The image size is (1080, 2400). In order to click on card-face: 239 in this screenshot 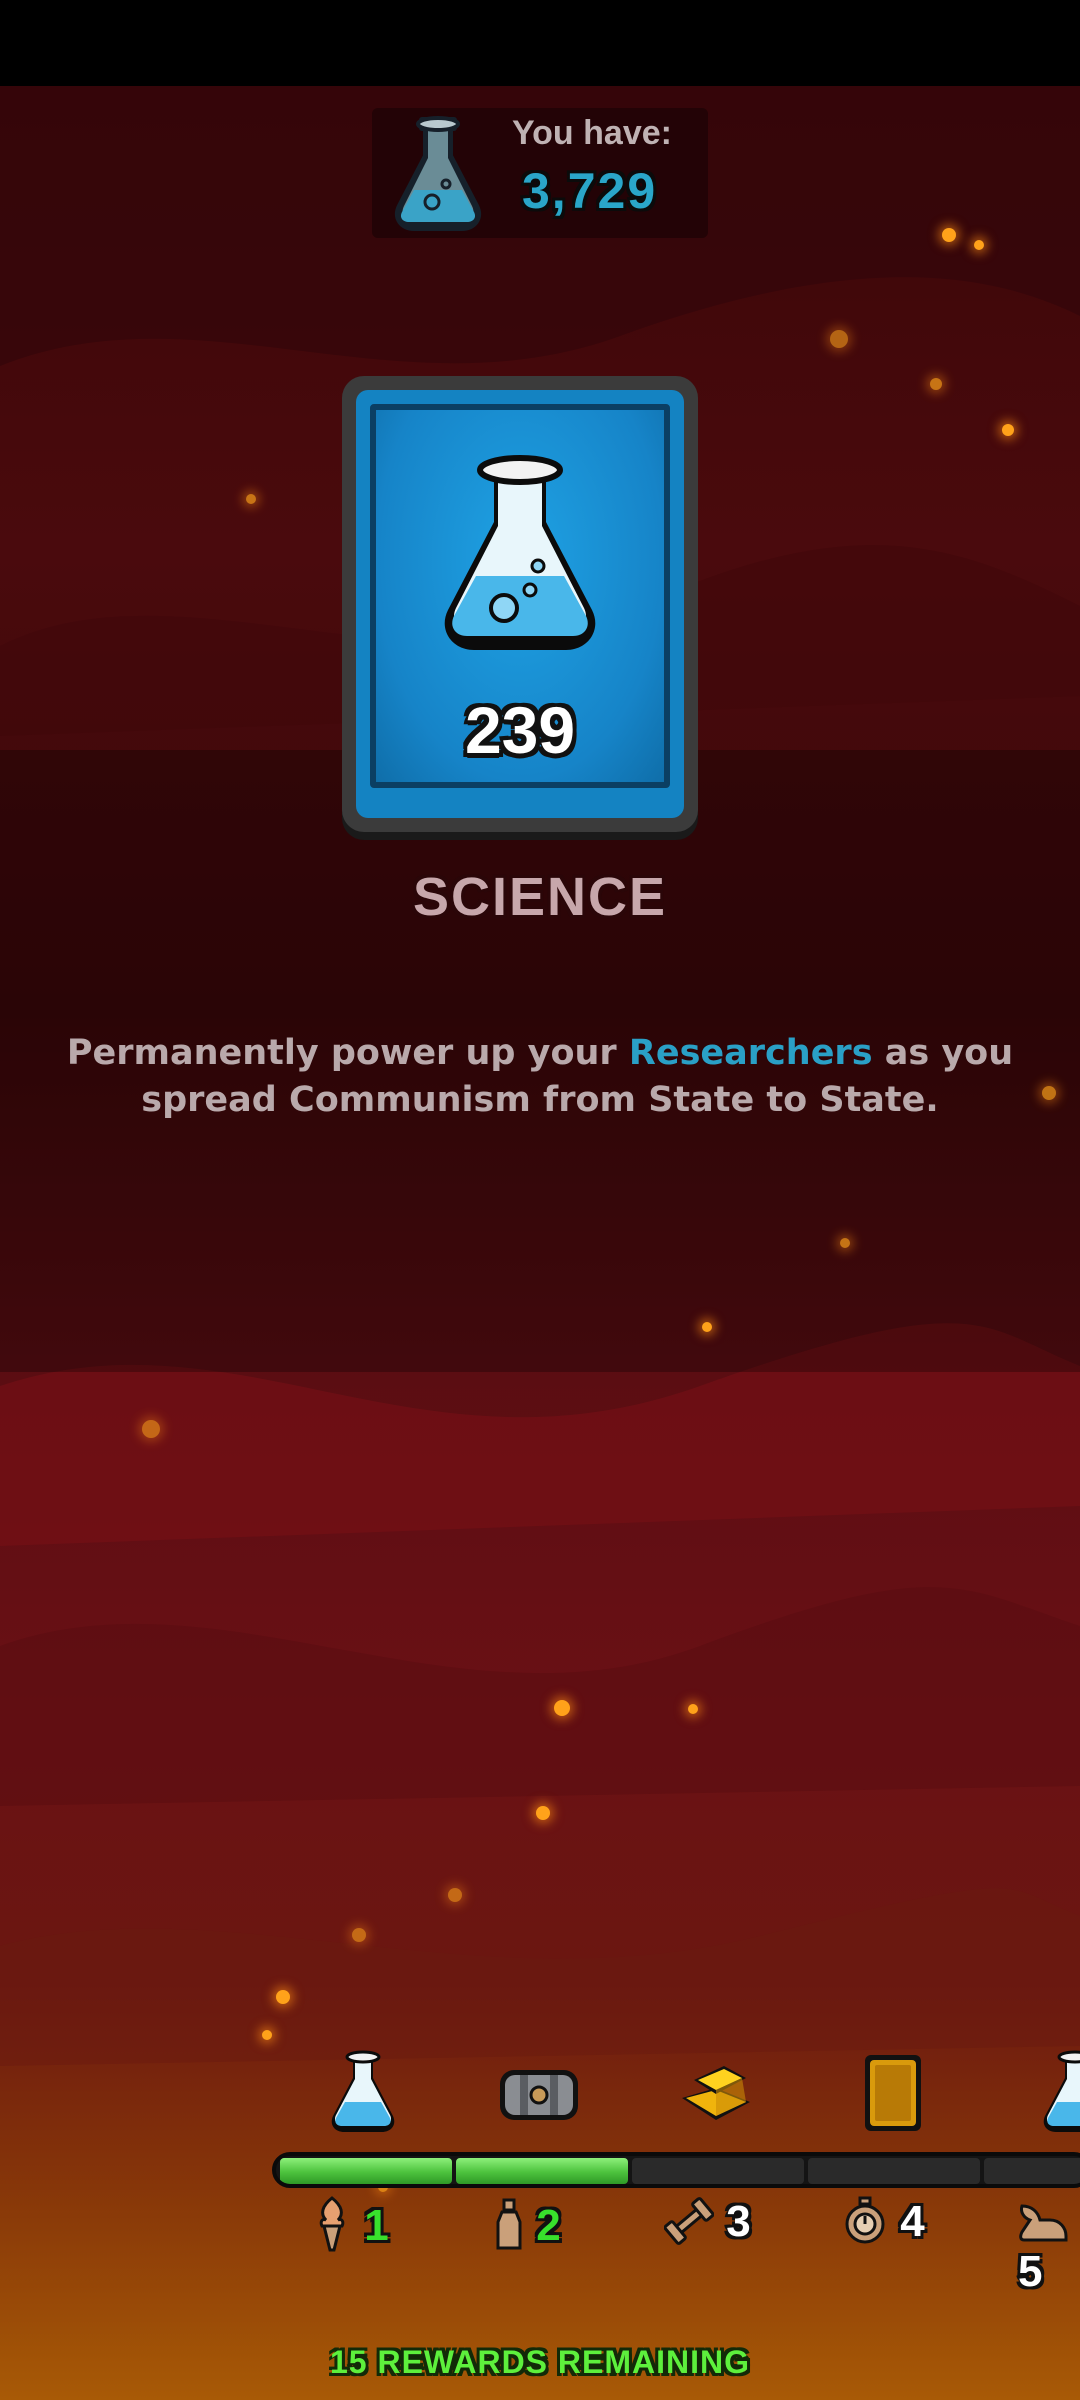, I will do `click(520, 596)`.